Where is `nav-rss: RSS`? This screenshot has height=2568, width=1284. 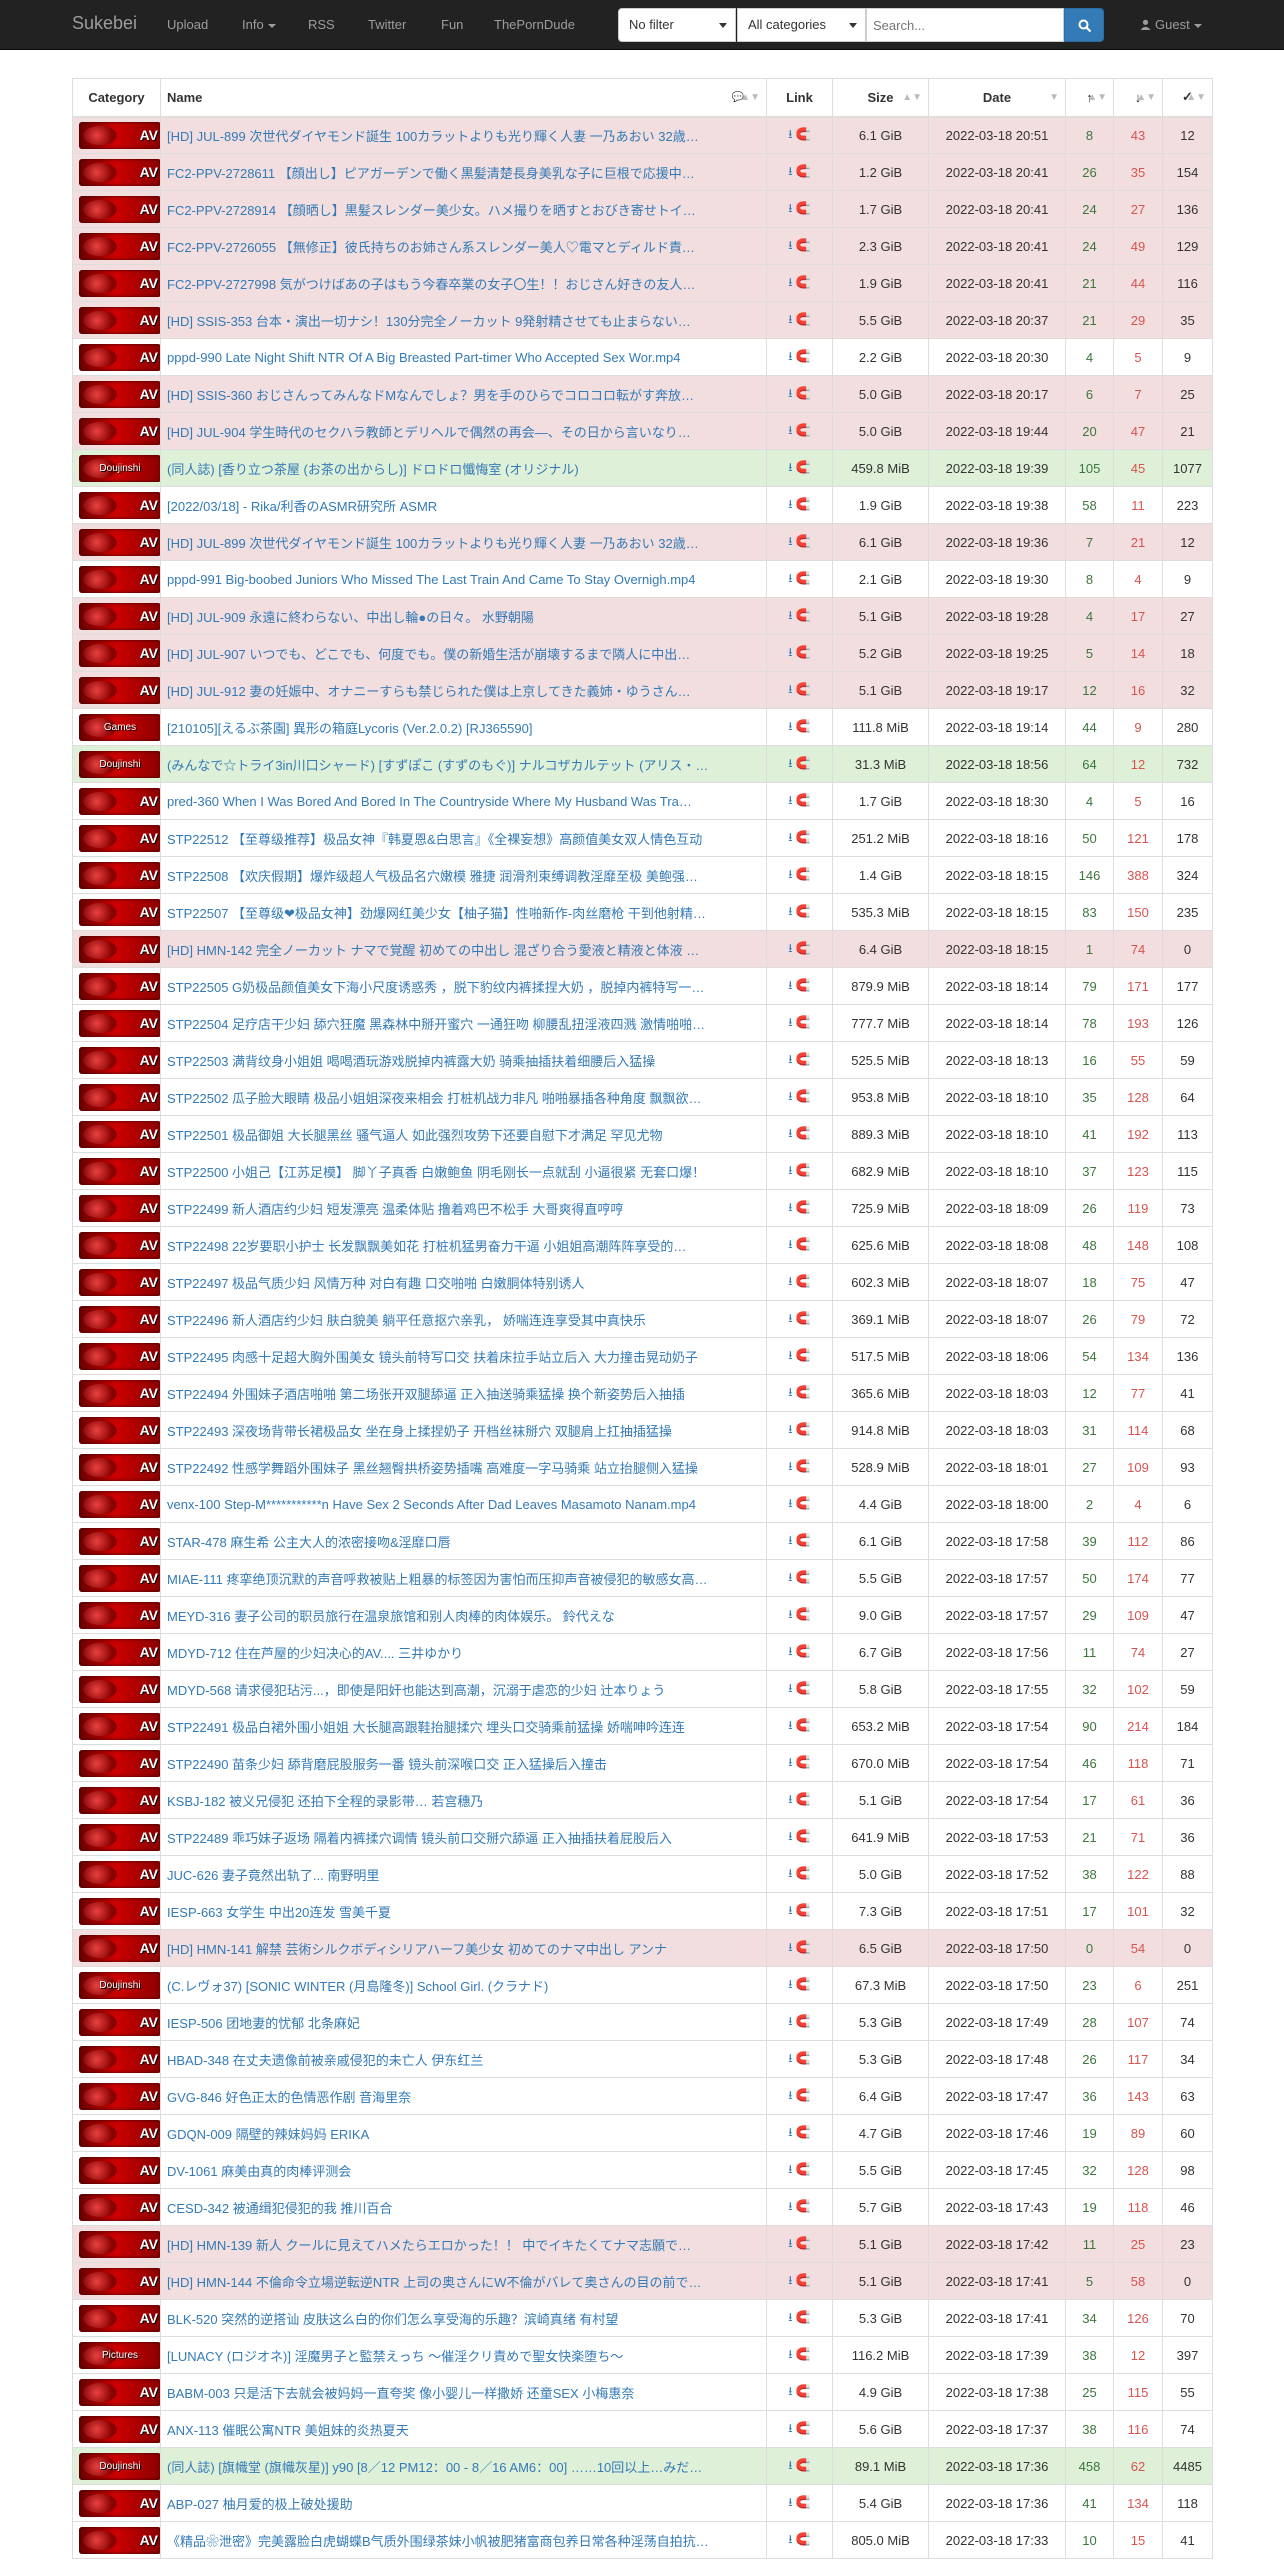
nav-rss: RSS is located at coordinates (321, 24).